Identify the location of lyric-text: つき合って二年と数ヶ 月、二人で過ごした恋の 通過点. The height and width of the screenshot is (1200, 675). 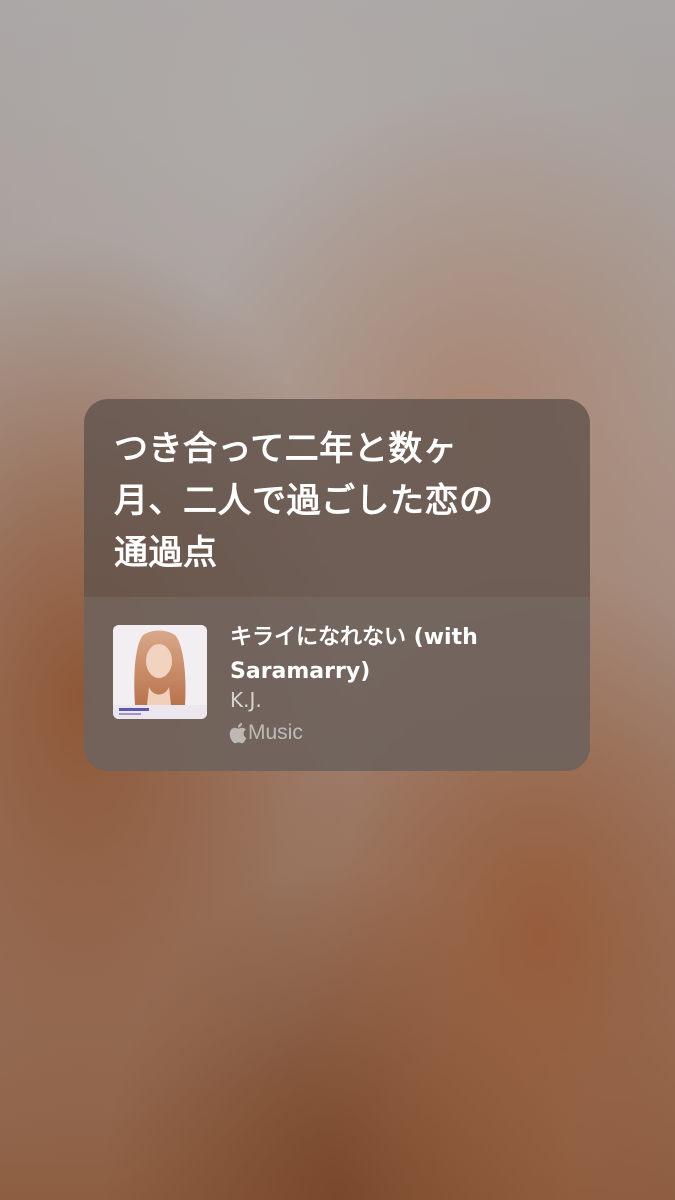
(342, 501).